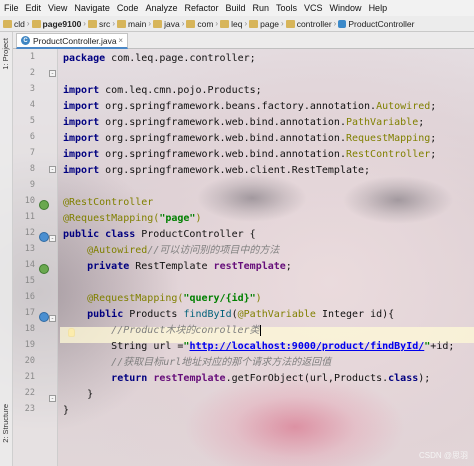  I want to click on url-link: http://localhost:9000/product/findById/, so click(306, 346).